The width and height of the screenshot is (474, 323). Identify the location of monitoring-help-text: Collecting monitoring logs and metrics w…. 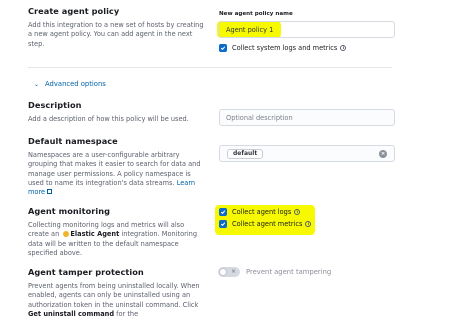
(117, 239).